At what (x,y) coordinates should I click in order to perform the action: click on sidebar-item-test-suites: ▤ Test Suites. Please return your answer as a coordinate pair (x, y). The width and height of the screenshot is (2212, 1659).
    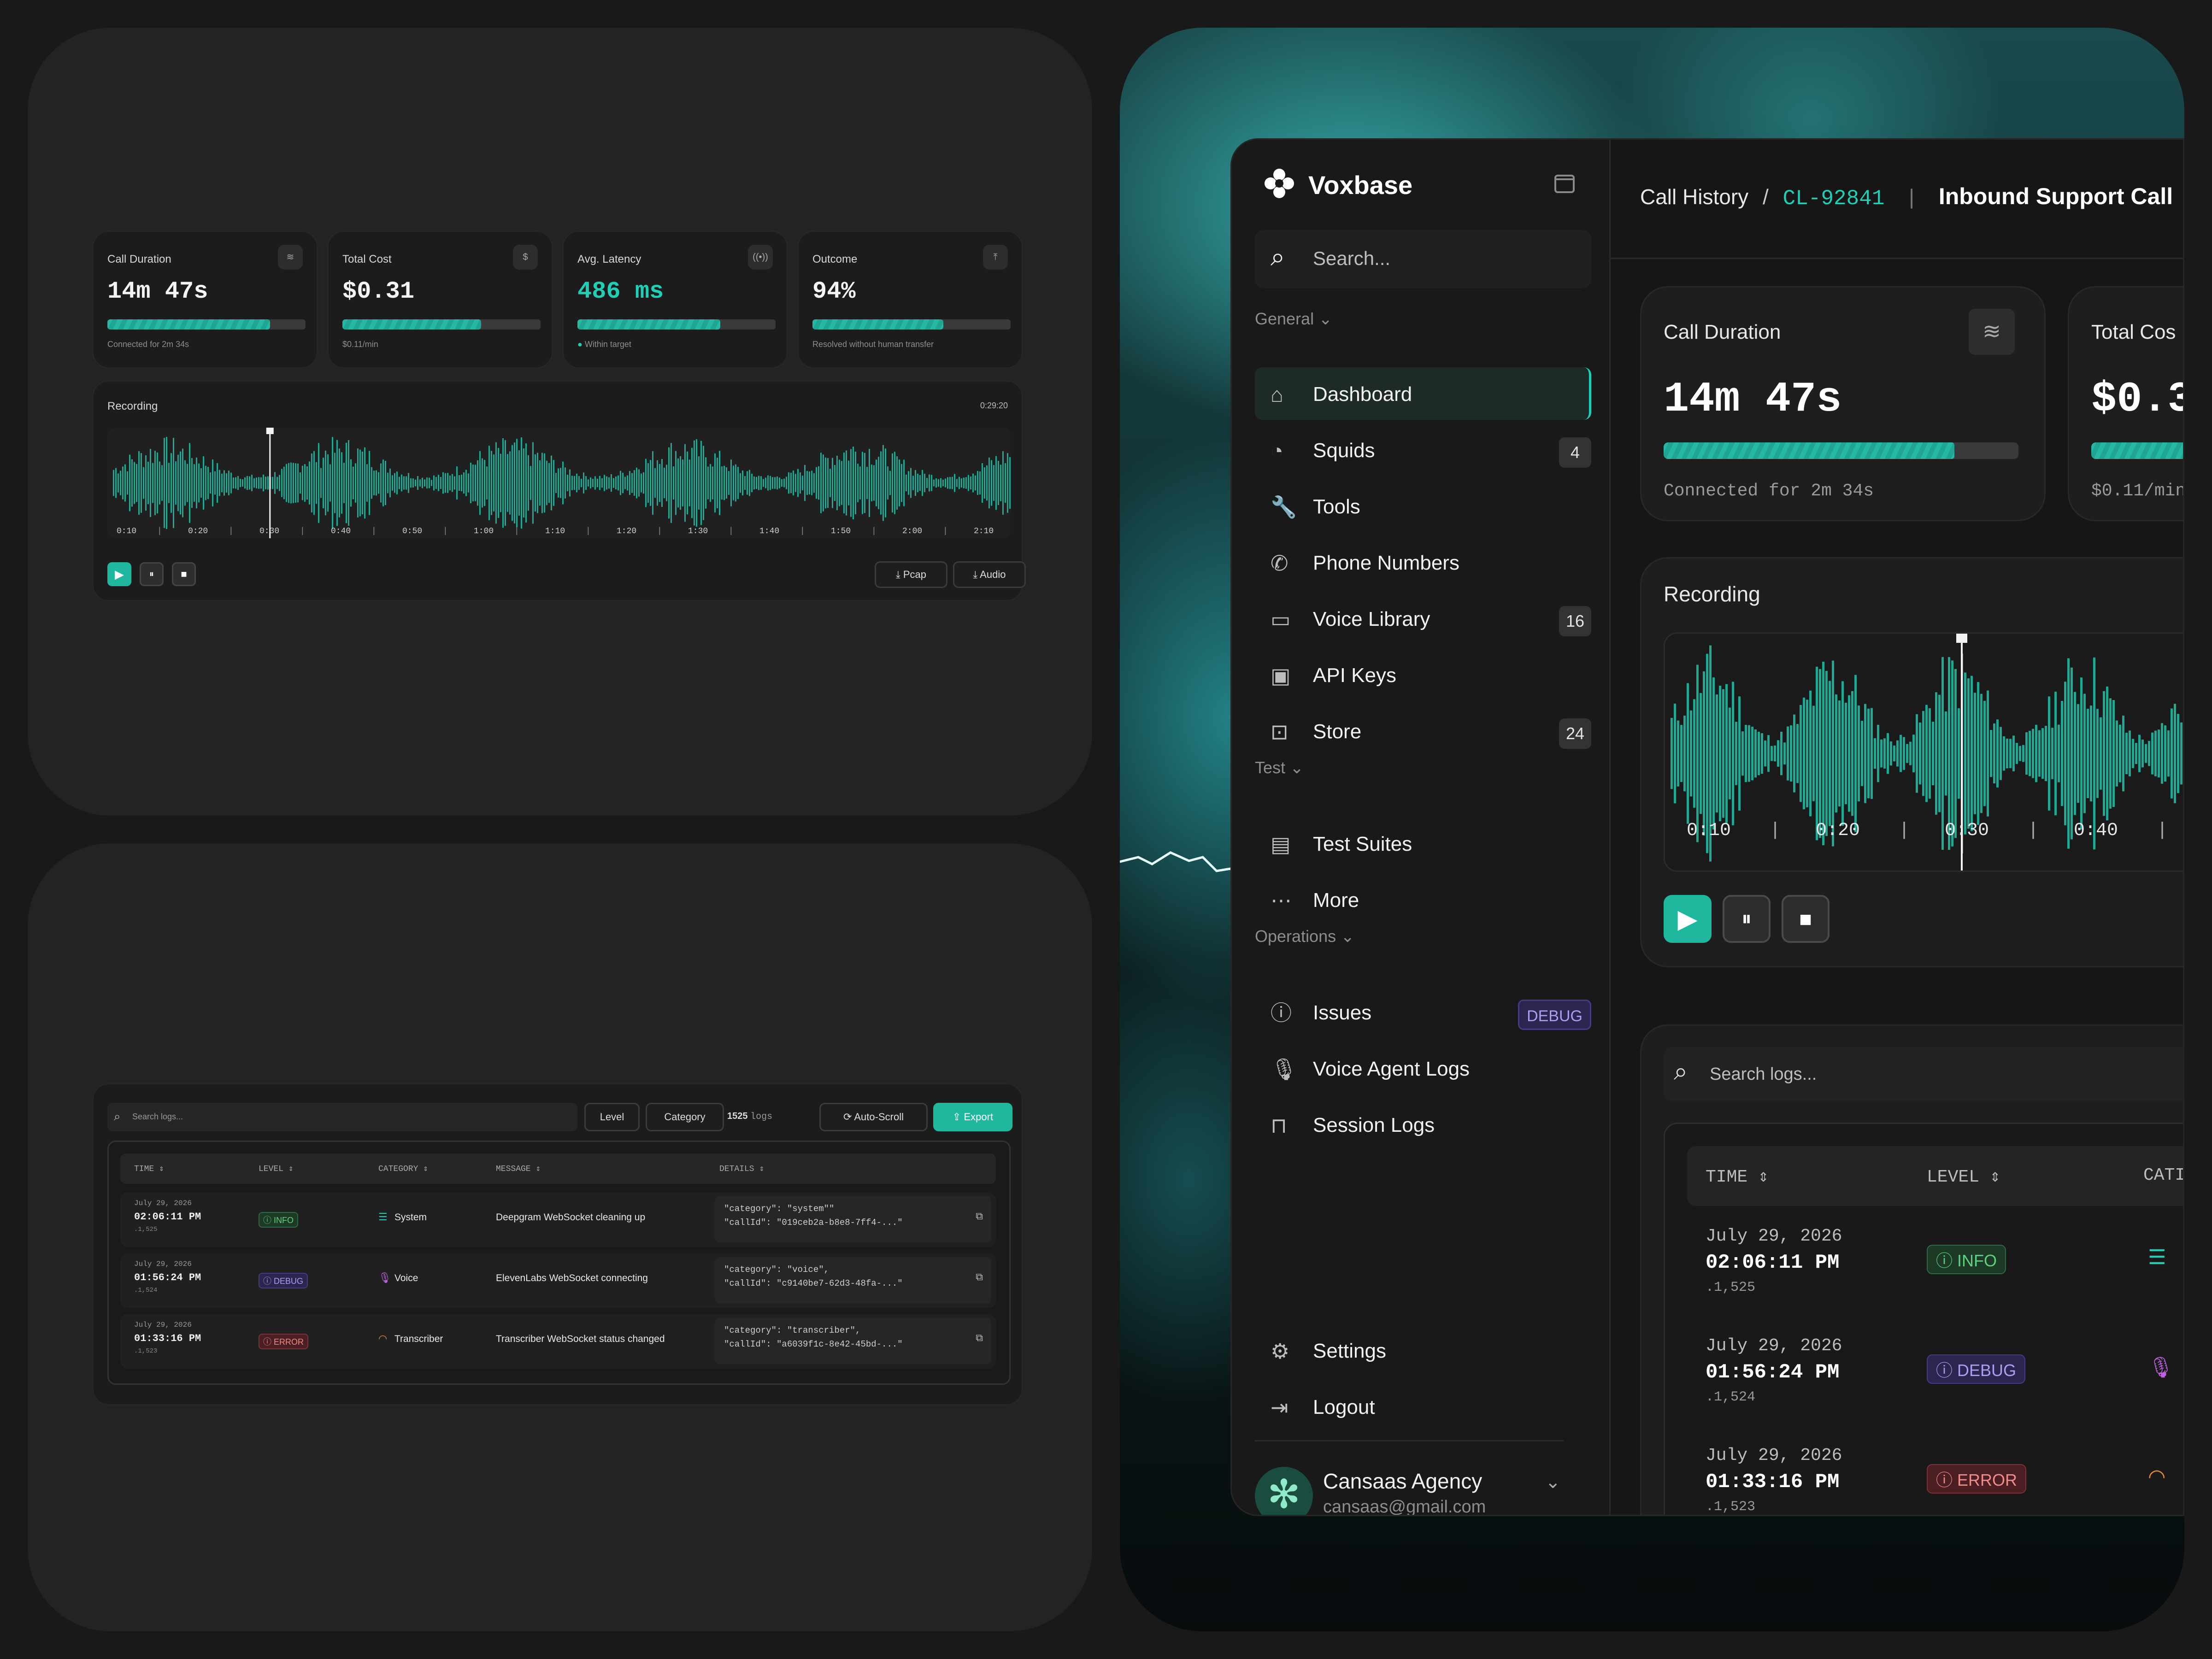
    Looking at the image, I should click on (1423, 843).